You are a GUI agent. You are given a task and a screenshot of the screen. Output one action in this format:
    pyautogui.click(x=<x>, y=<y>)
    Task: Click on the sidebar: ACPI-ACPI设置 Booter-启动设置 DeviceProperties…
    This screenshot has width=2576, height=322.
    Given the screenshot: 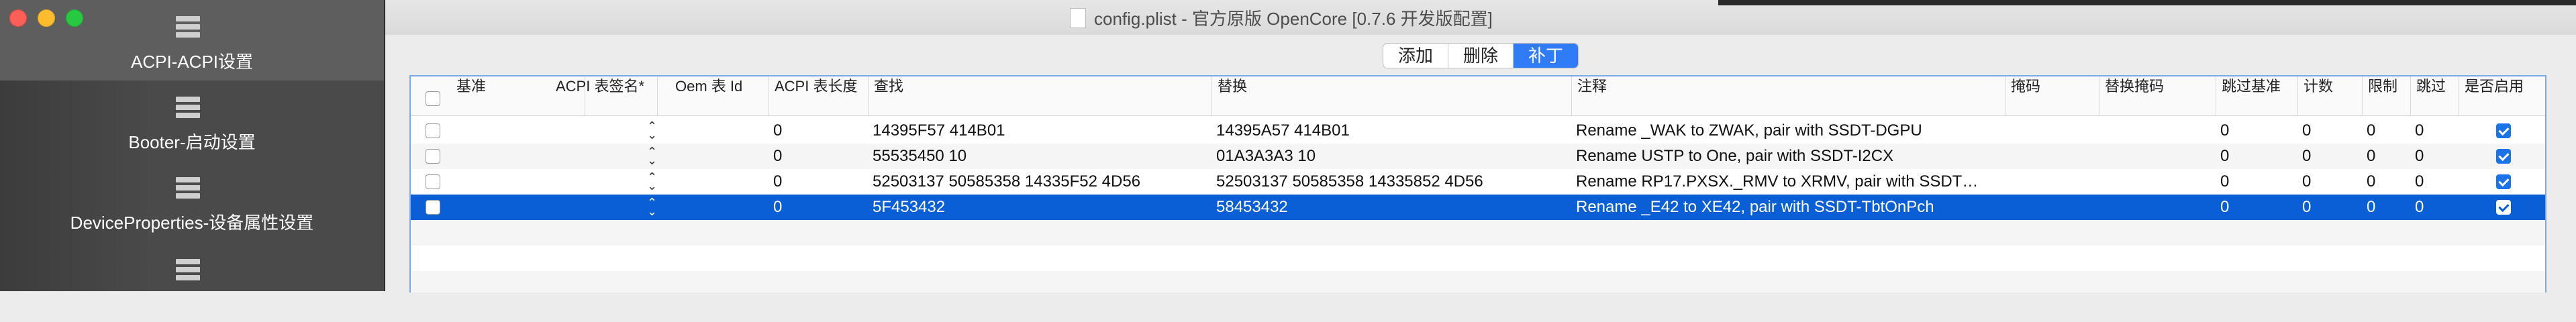 What is the action you would take?
    pyautogui.click(x=192, y=145)
    